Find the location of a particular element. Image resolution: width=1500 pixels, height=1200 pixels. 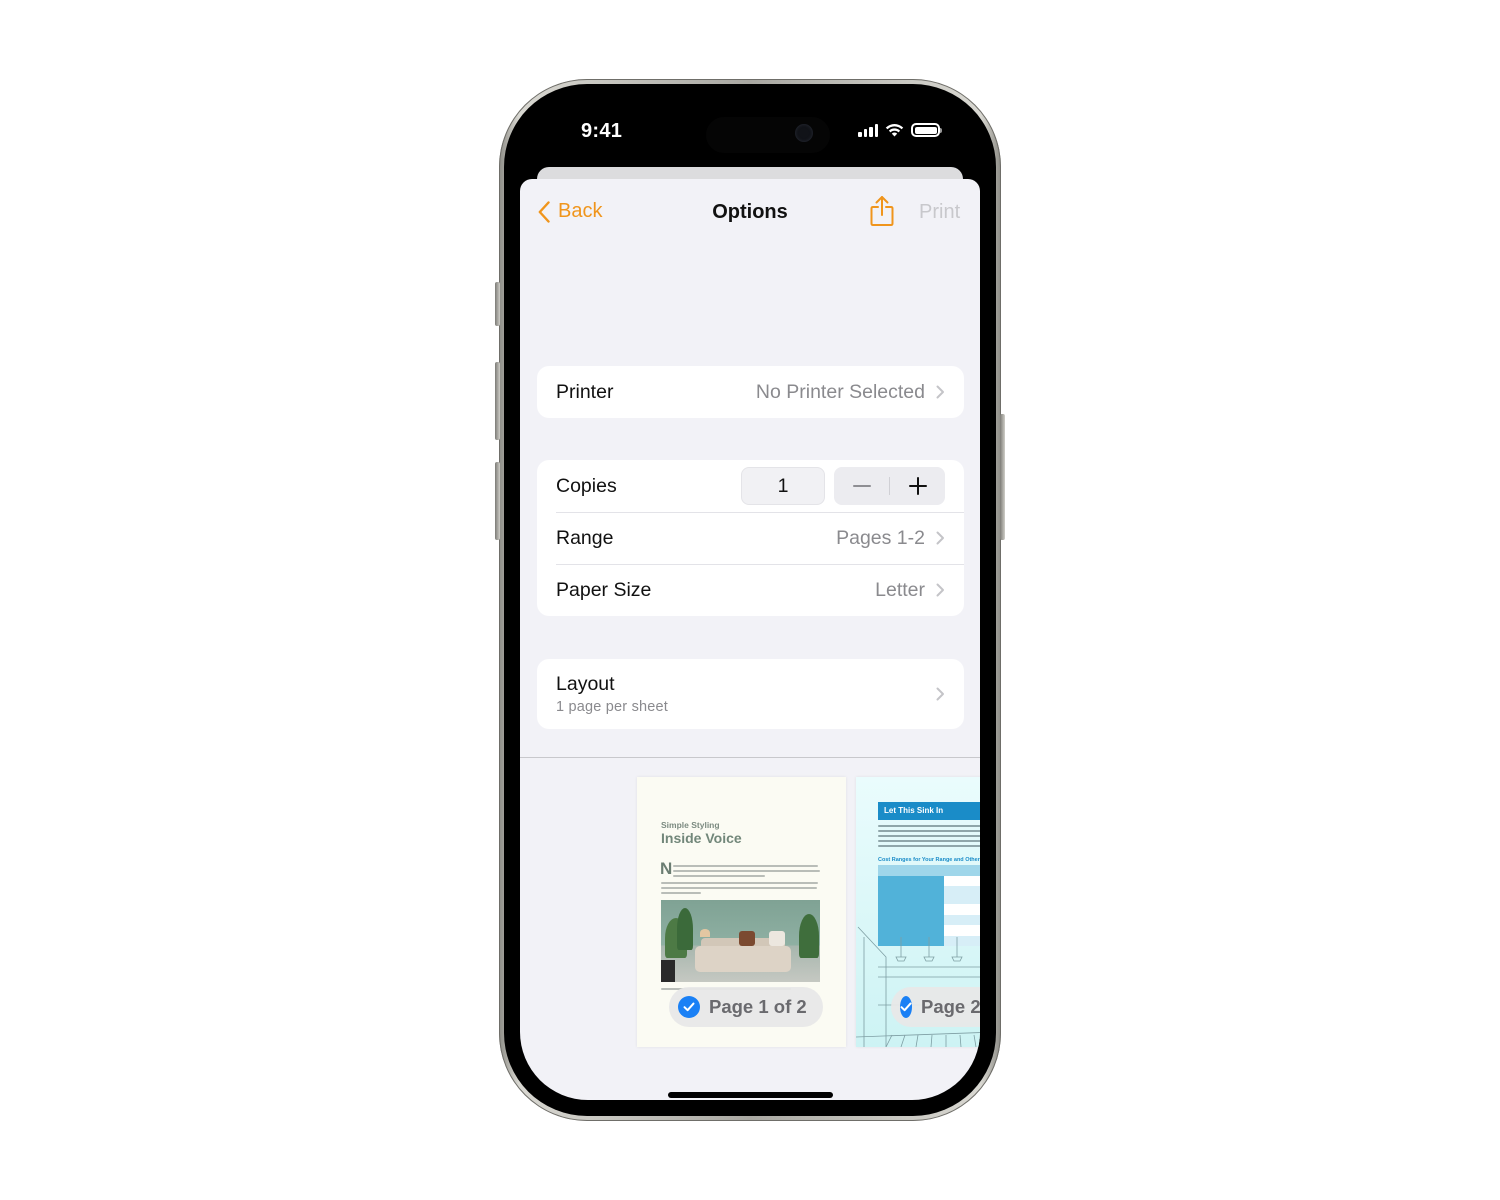

preview-title: Inside Voice is located at coordinates (701, 838).